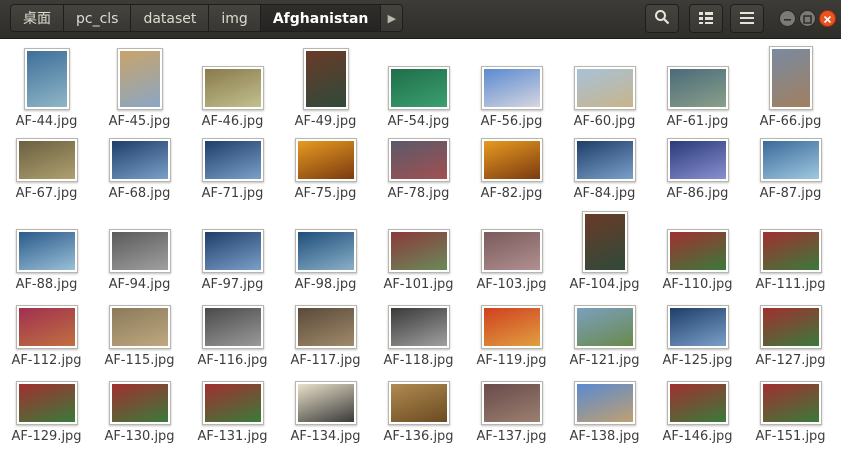  I want to click on file-name-label: AF-46.jpg, so click(232, 121).